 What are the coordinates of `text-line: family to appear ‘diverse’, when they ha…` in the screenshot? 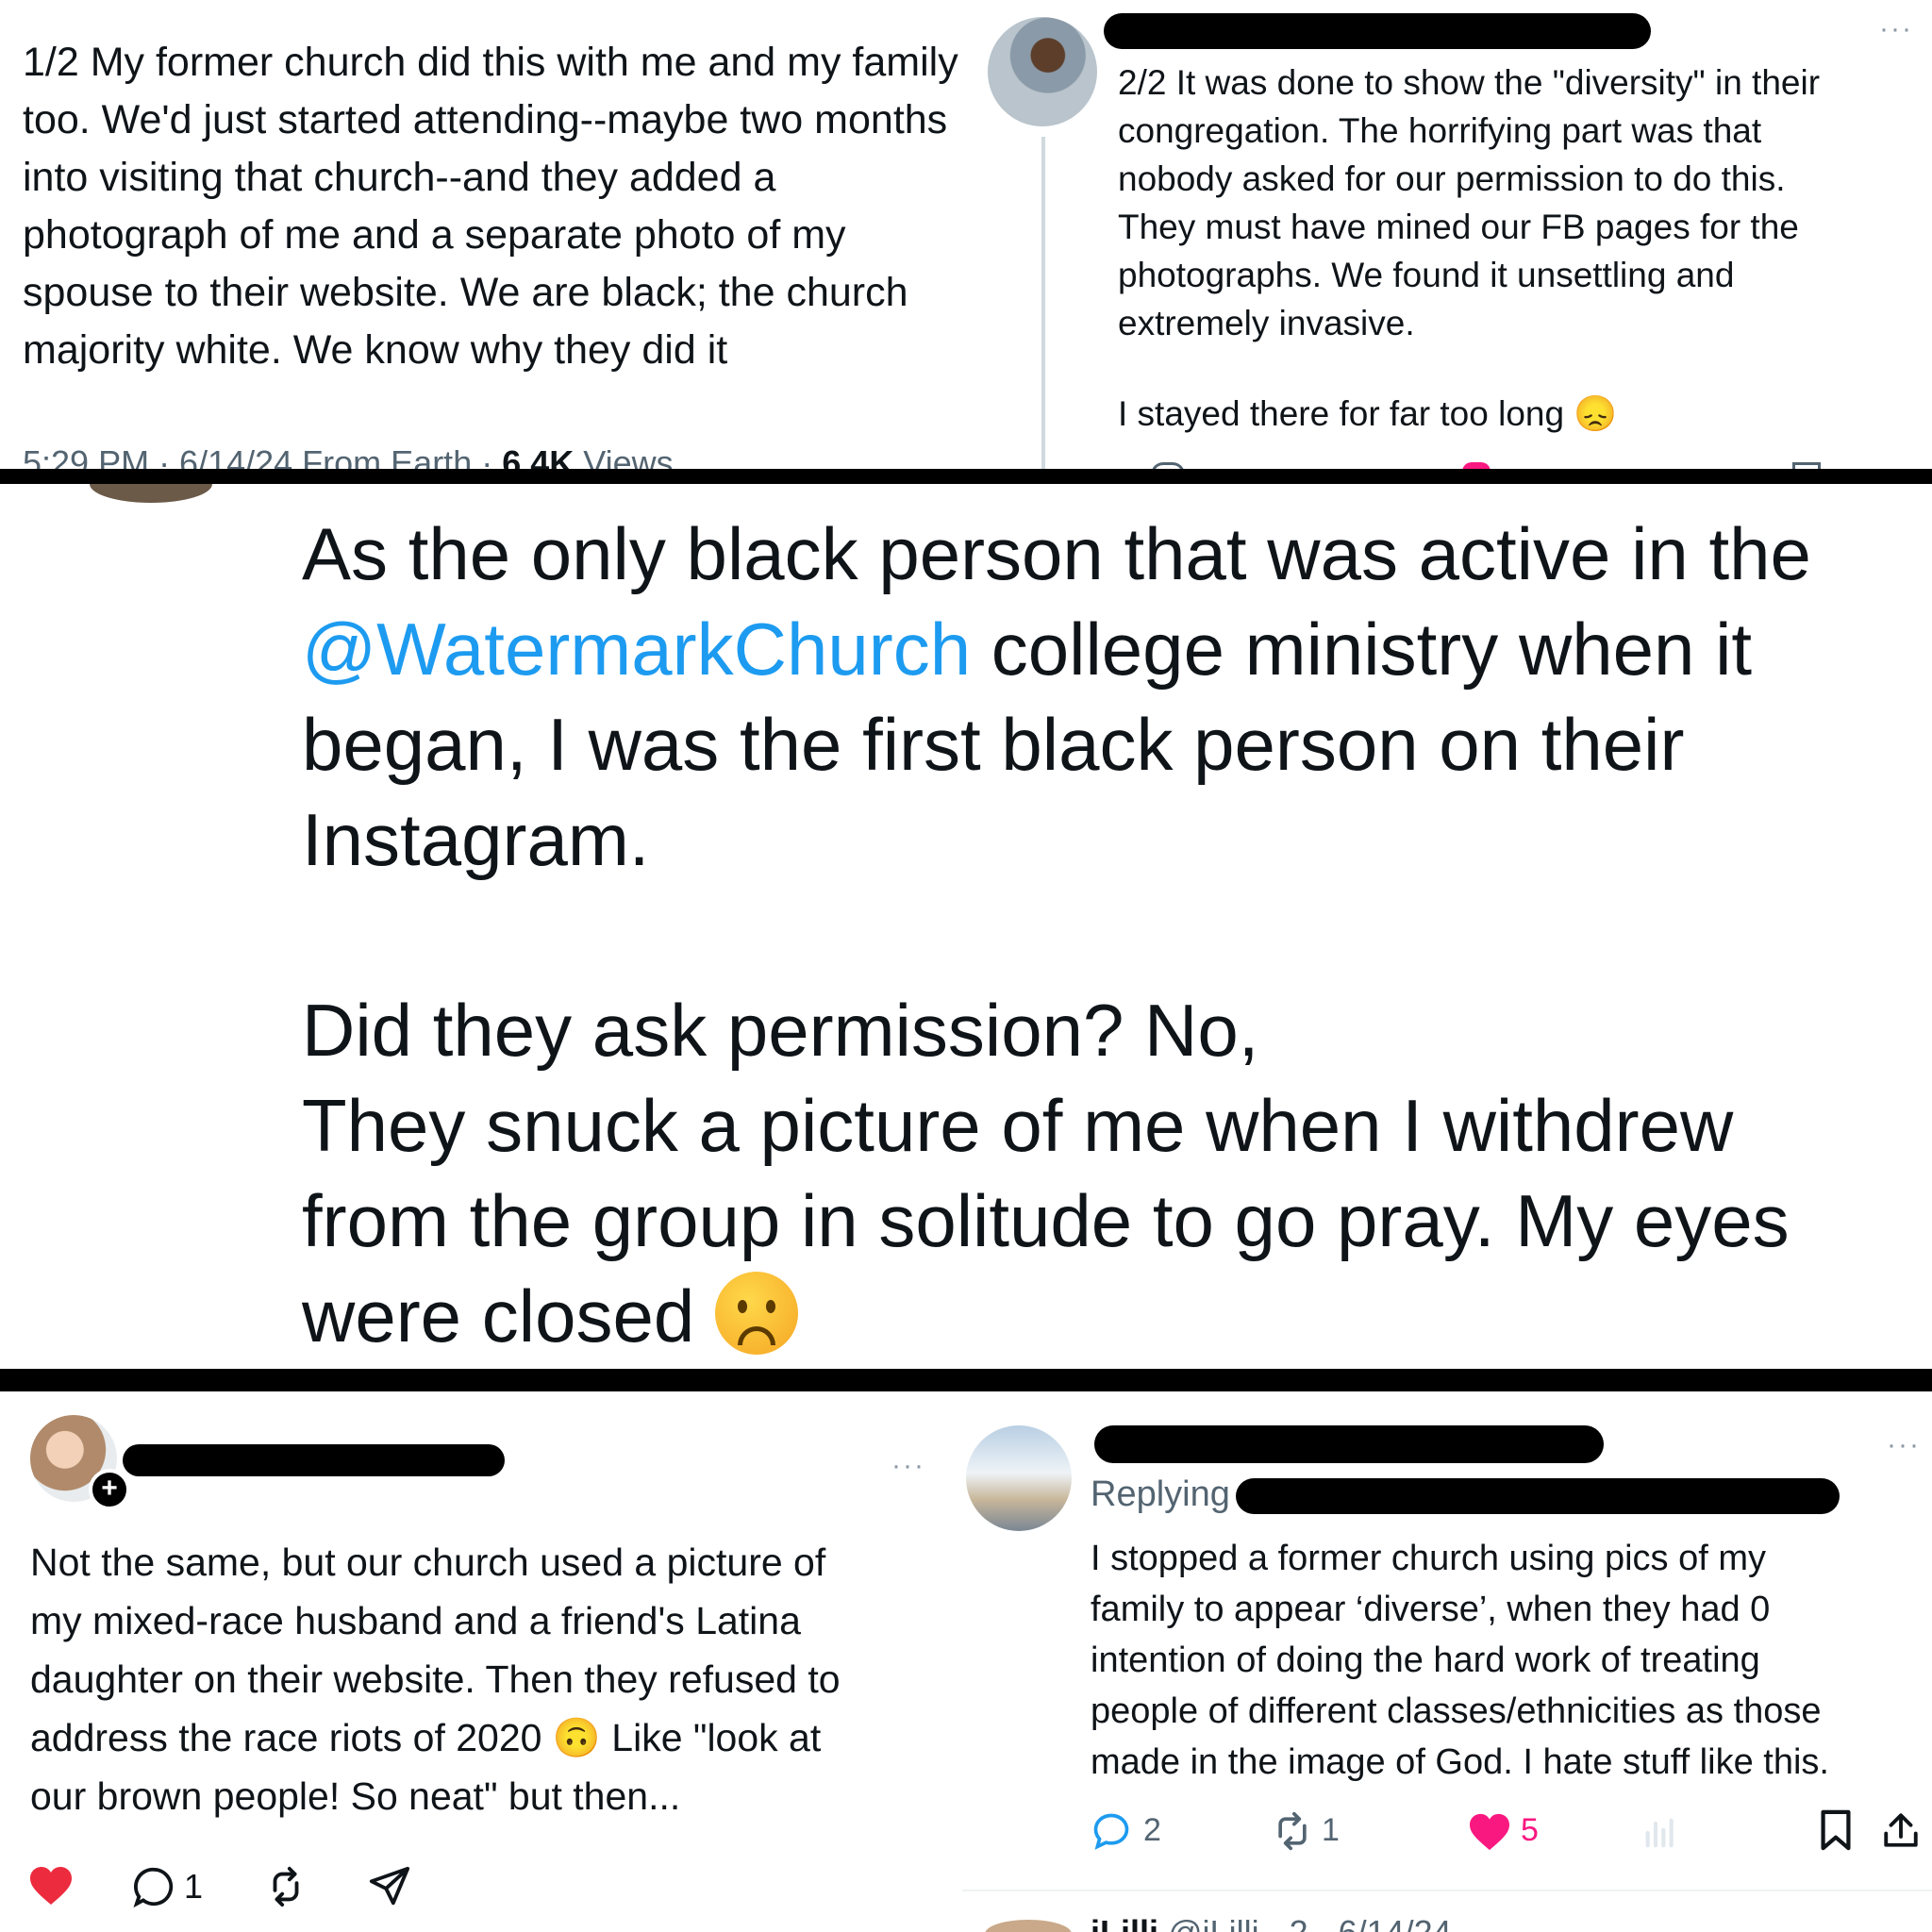 It's located at (1431, 1610).